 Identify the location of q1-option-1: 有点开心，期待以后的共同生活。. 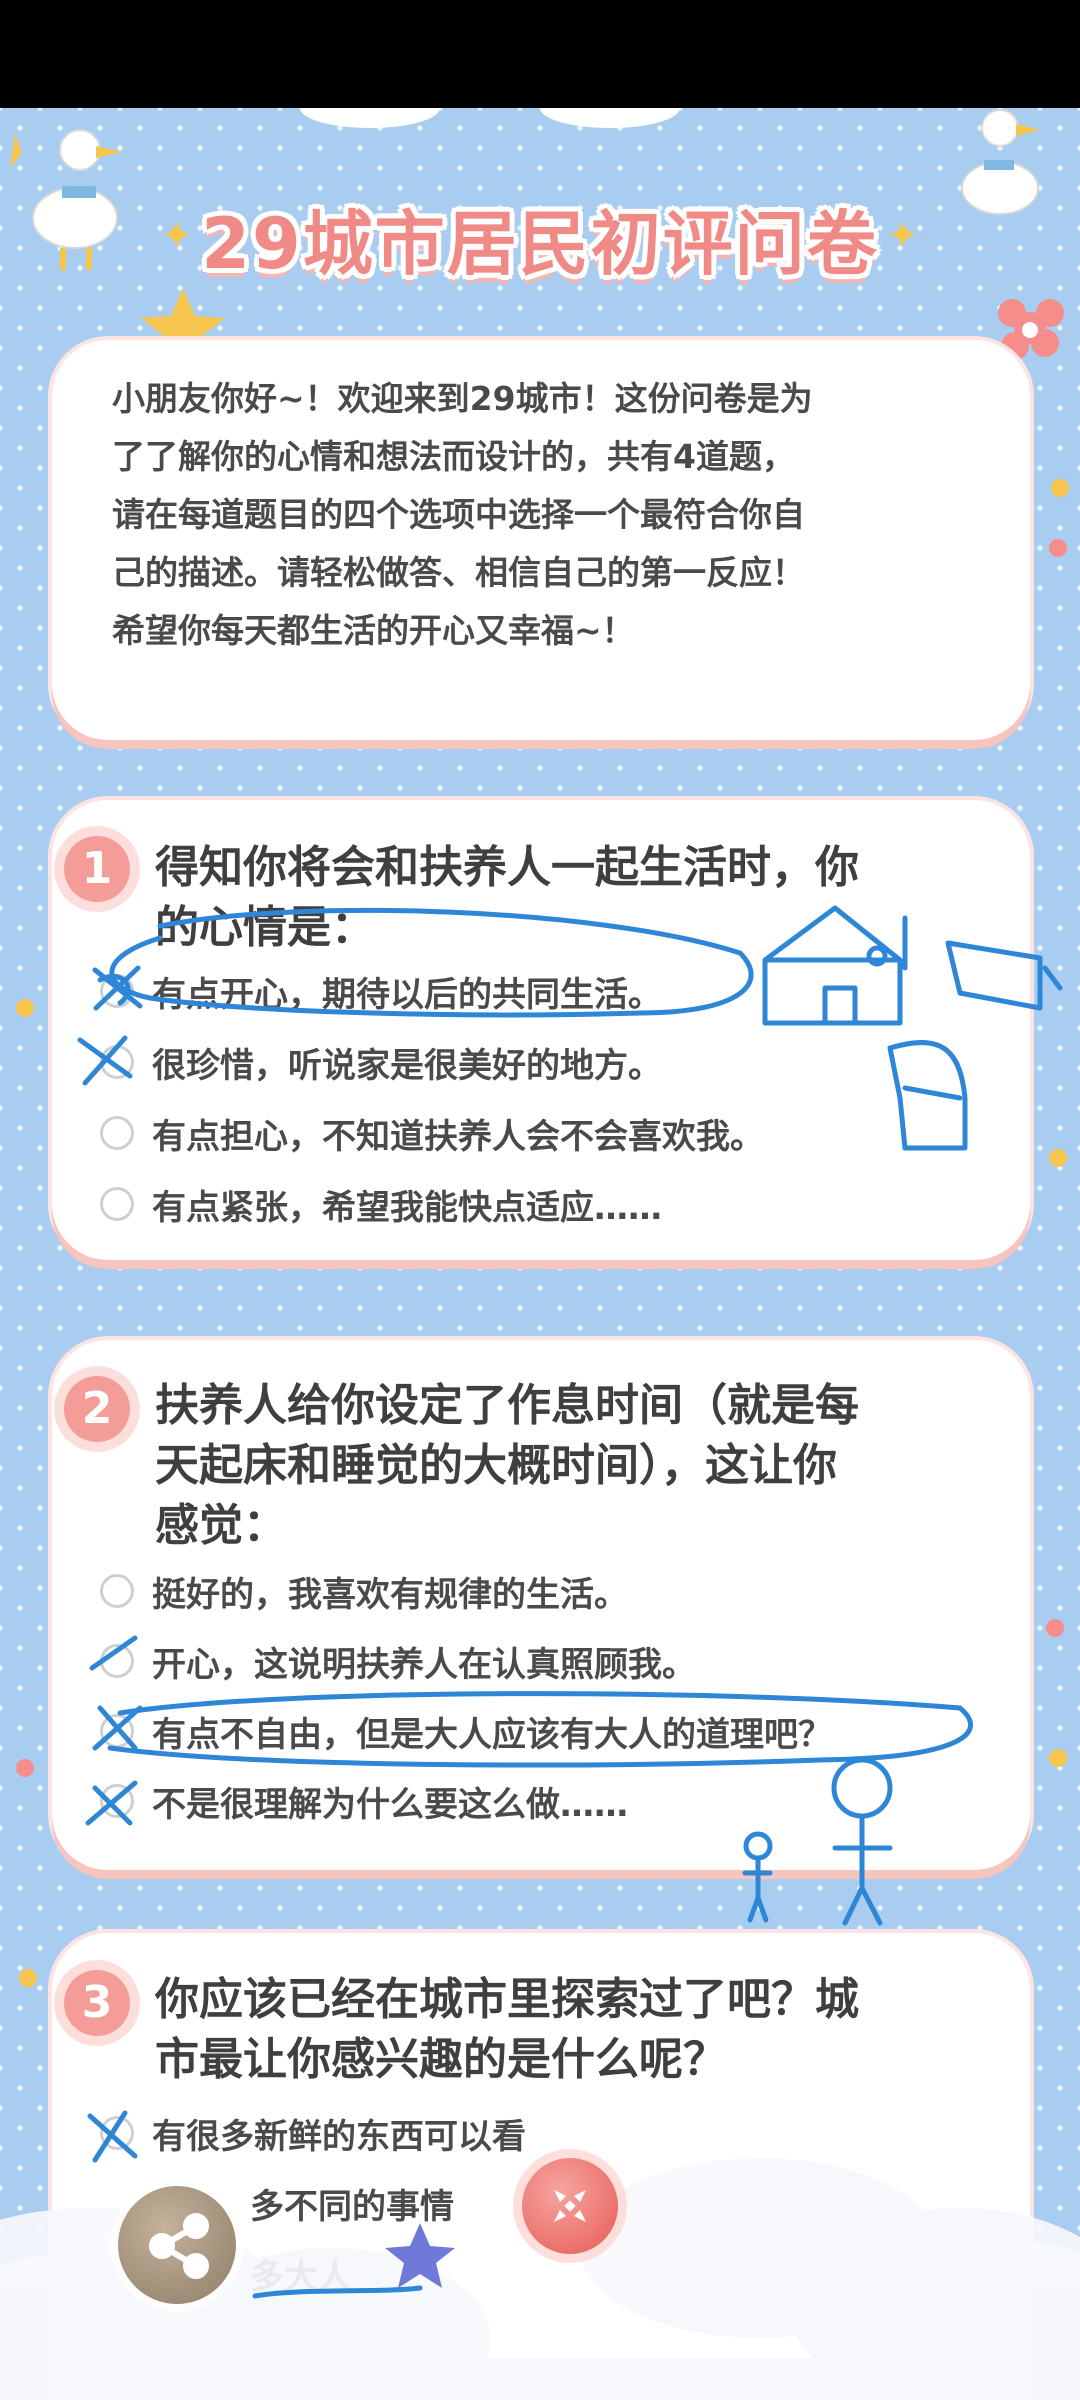
(381, 991).